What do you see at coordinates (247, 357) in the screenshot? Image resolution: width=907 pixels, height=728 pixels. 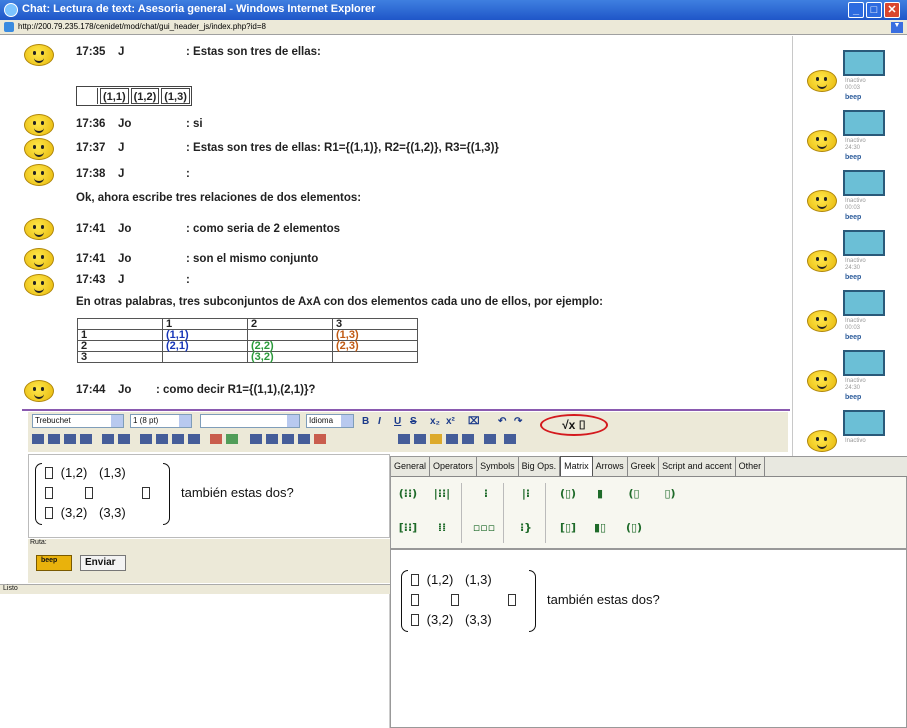 I see `table-row: 3 (3,2)` at bounding box center [247, 357].